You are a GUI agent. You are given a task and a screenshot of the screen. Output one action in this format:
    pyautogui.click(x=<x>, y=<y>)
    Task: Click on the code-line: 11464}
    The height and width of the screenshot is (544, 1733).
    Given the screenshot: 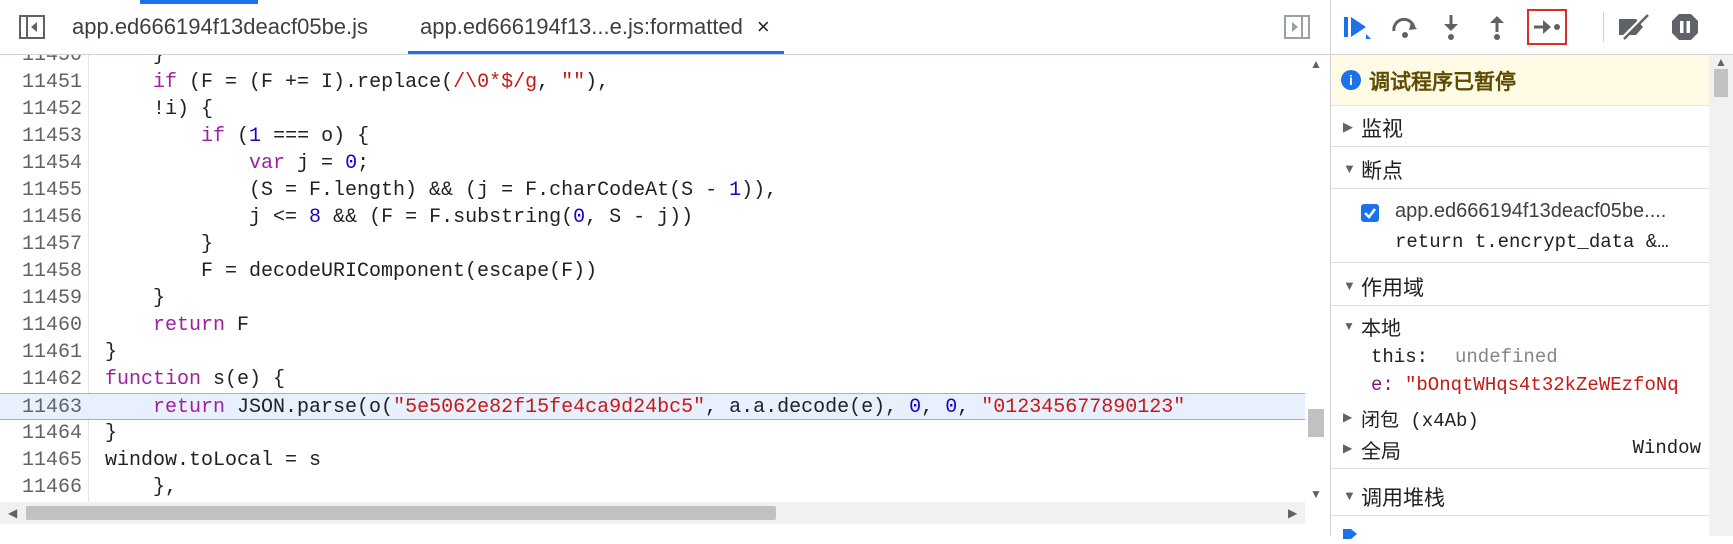 What is the action you would take?
    pyautogui.click(x=652, y=433)
    